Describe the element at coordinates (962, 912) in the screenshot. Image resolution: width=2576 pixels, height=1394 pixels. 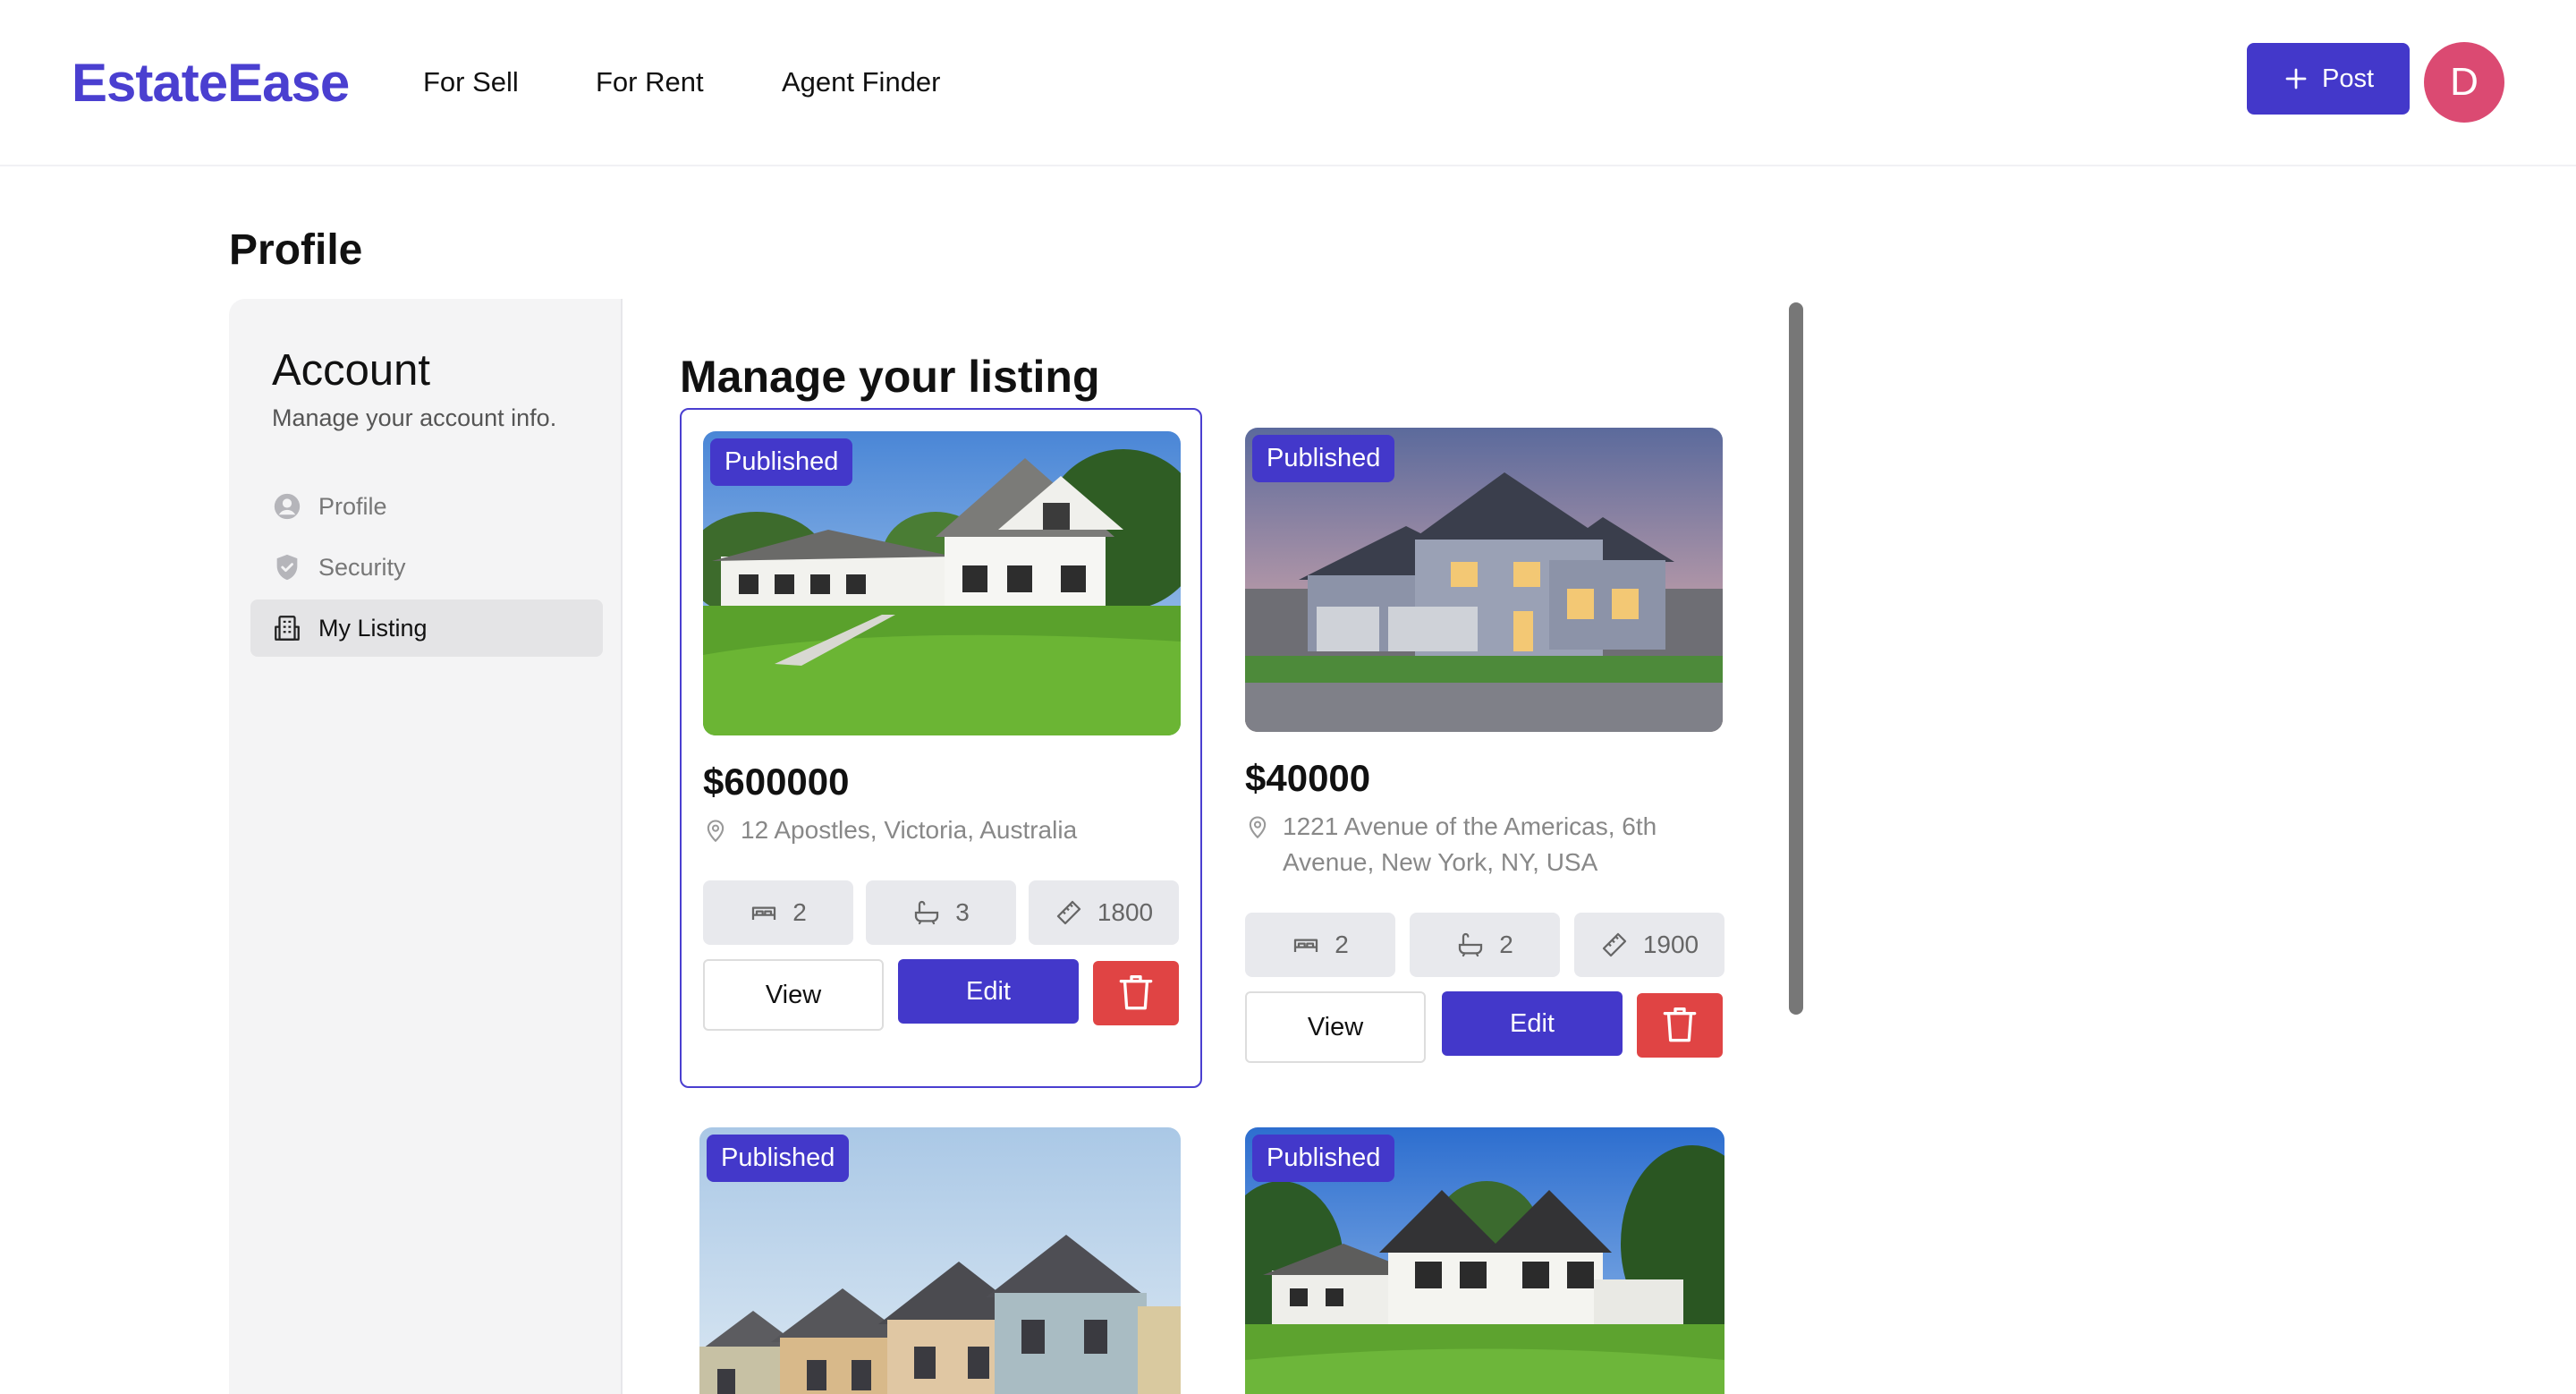
I see `baths-value: 3` at that location.